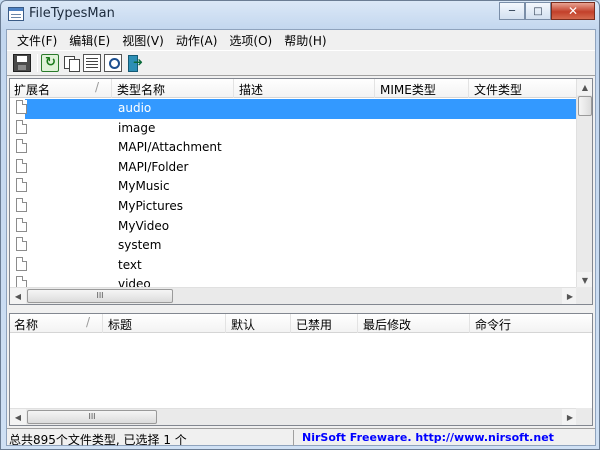 The height and width of the screenshot is (450, 600). I want to click on column-mime-type: MIME类型, so click(422, 88).